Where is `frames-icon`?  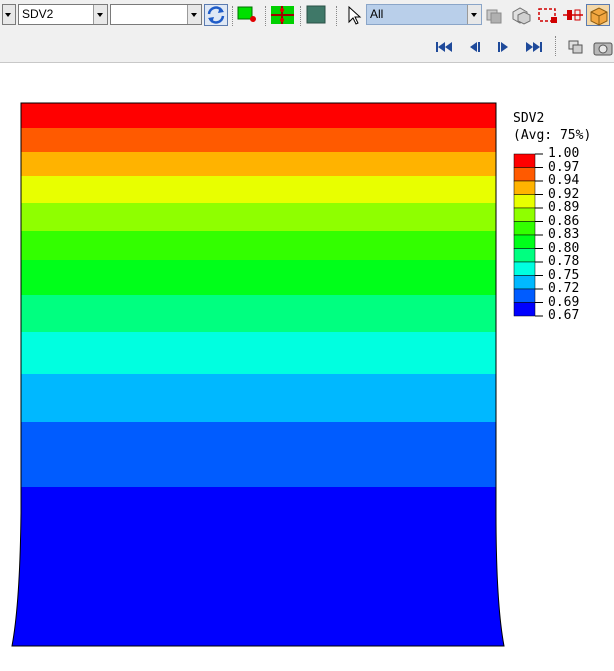
frames-icon is located at coordinates (575, 47).